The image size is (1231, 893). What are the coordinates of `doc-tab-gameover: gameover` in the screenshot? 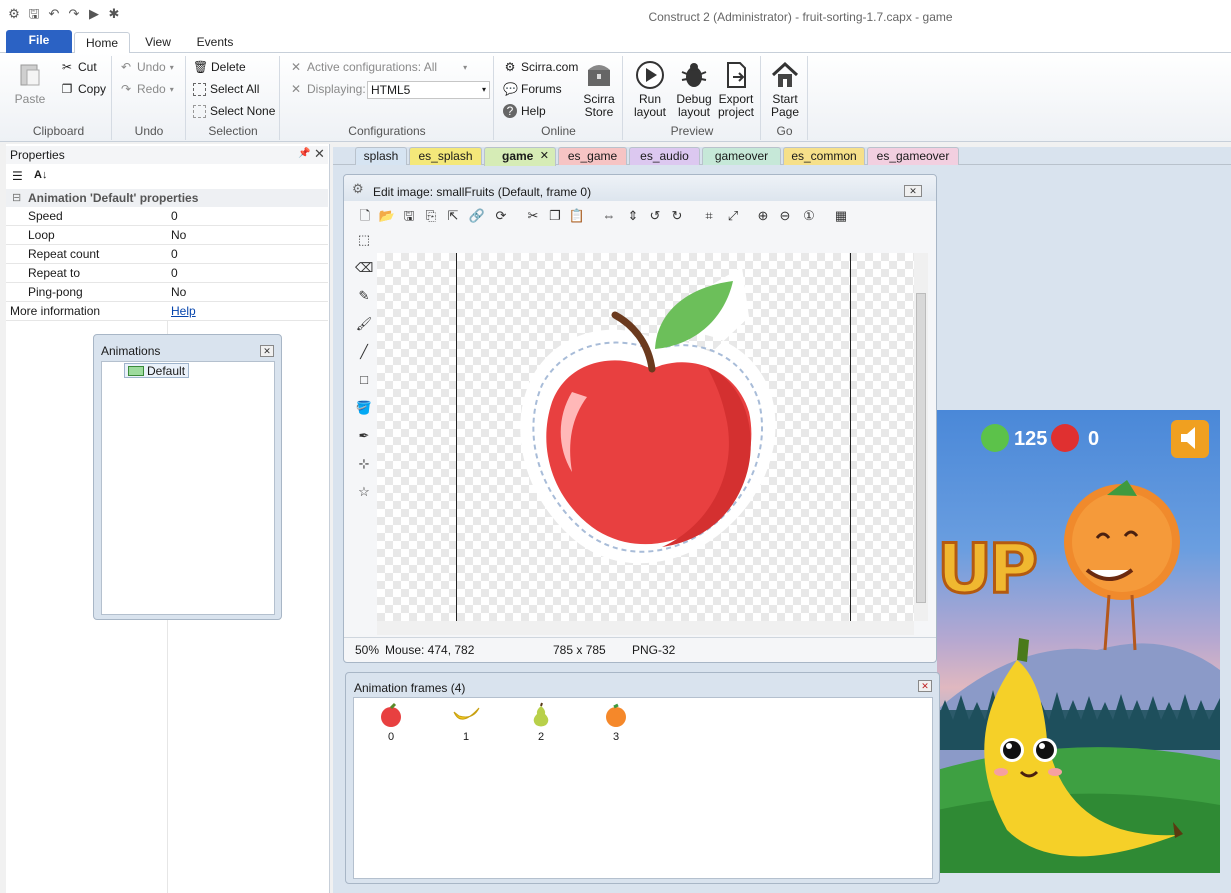 It's located at (741, 156).